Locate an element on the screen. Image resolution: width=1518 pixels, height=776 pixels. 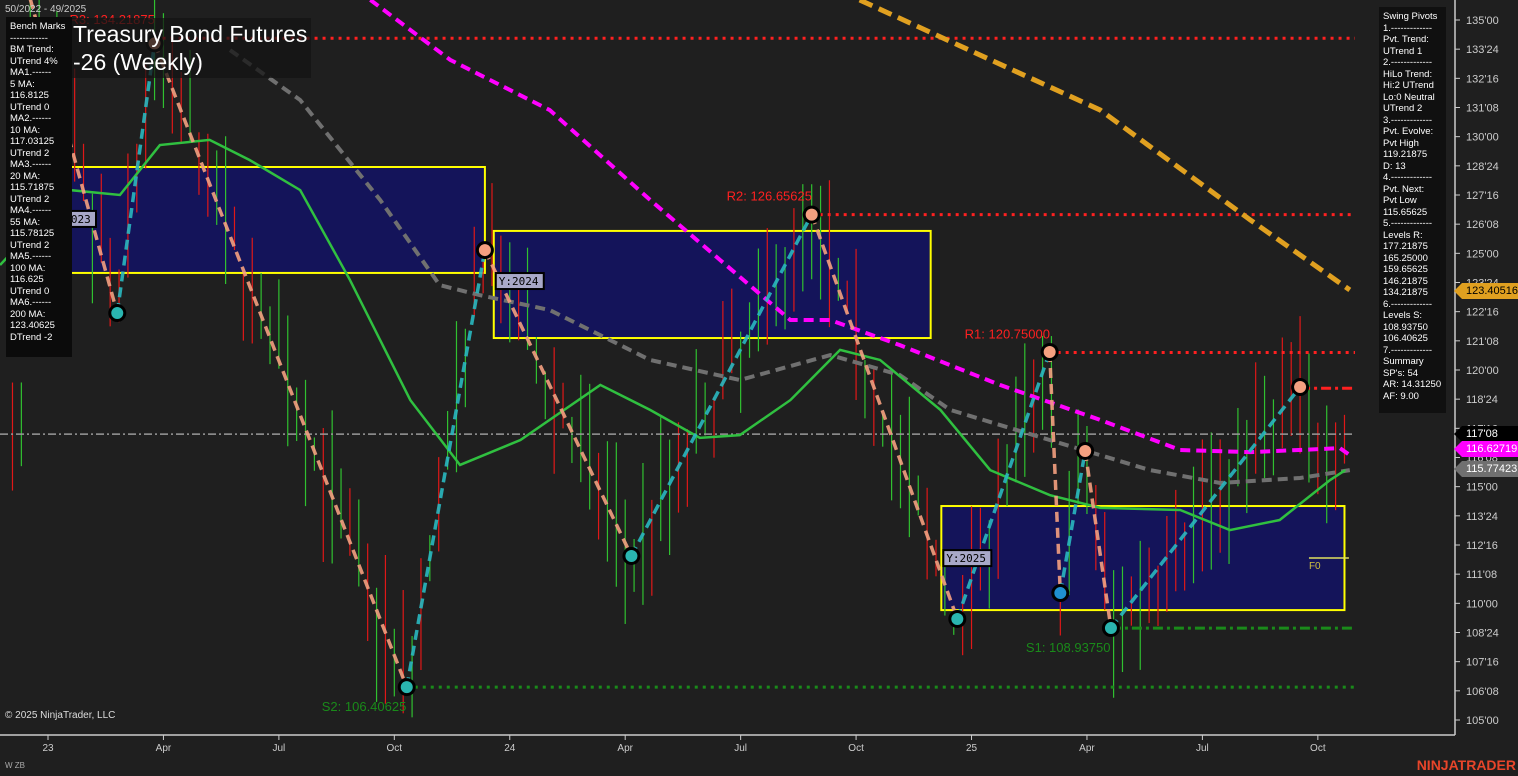
panel-line: AR: 14.31250 is located at coordinates (1412, 384).